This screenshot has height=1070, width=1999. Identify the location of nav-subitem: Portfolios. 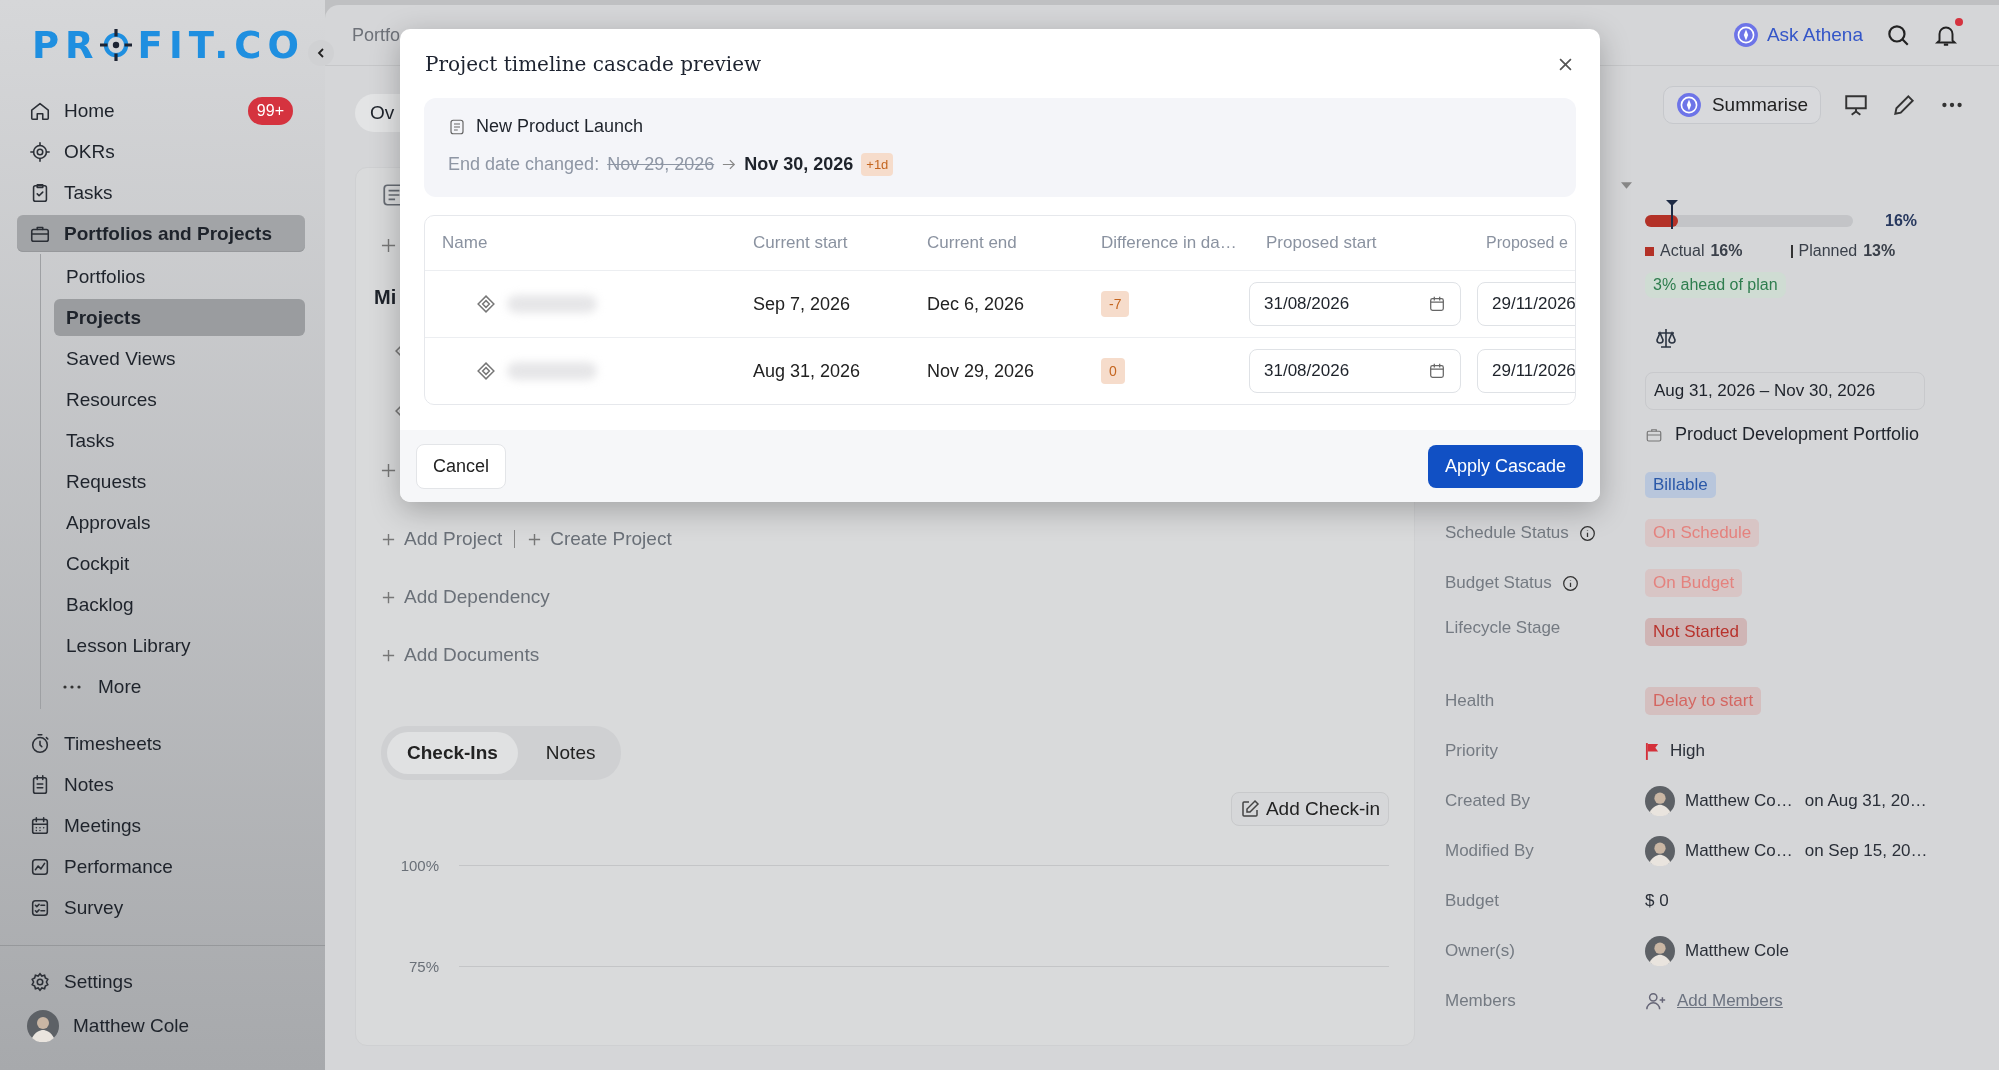
(179, 276).